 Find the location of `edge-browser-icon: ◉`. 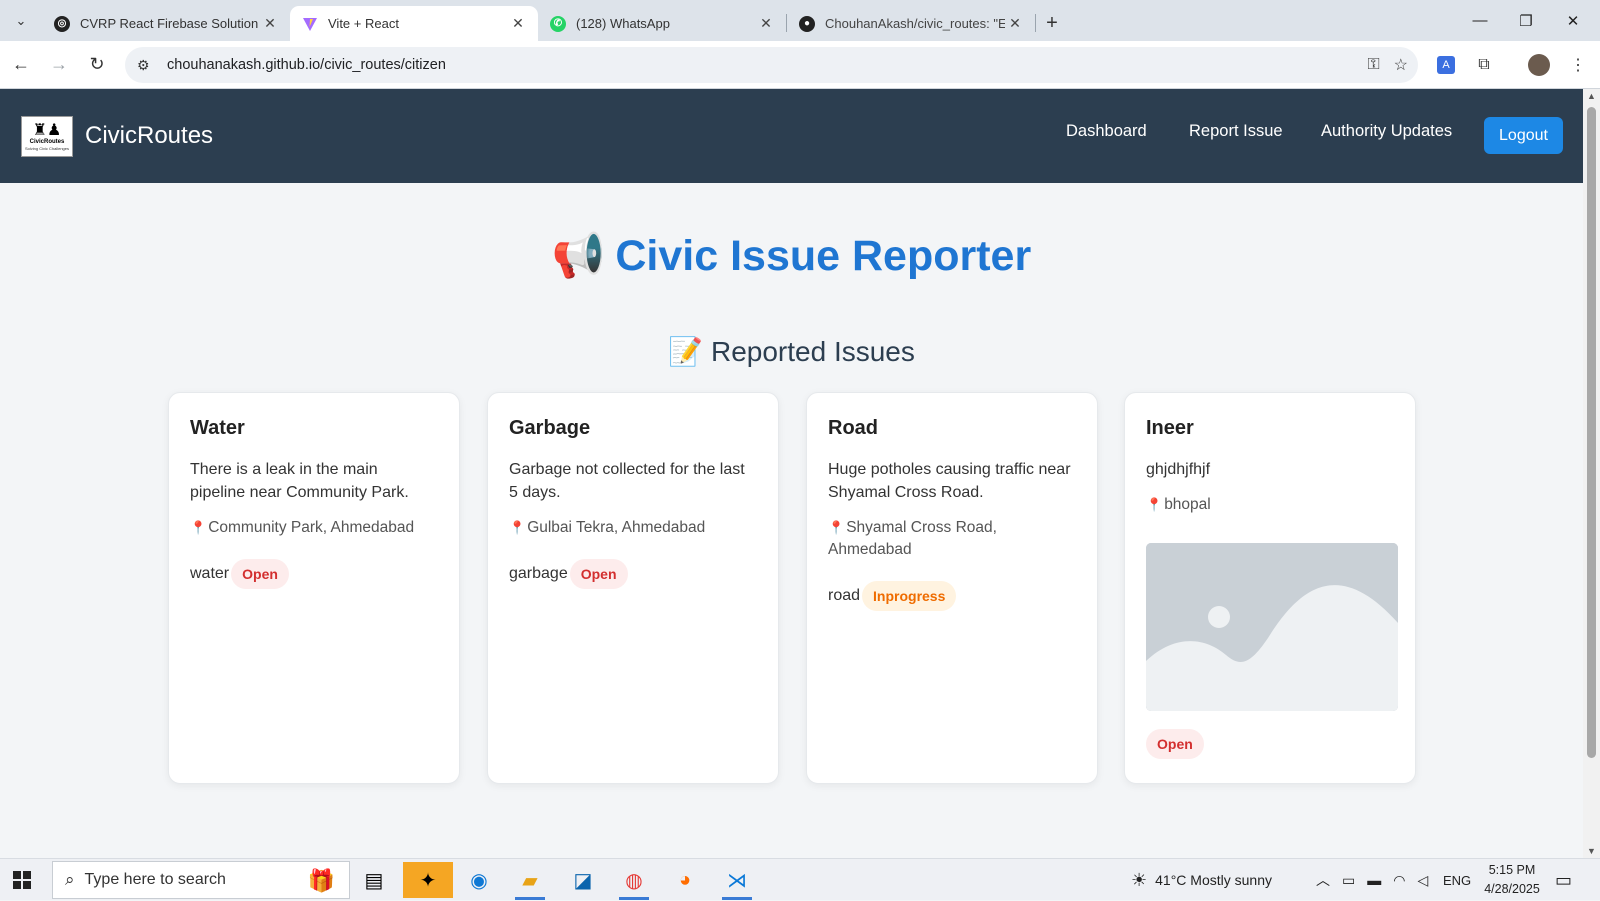

edge-browser-icon: ◉ is located at coordinates (479, 880).